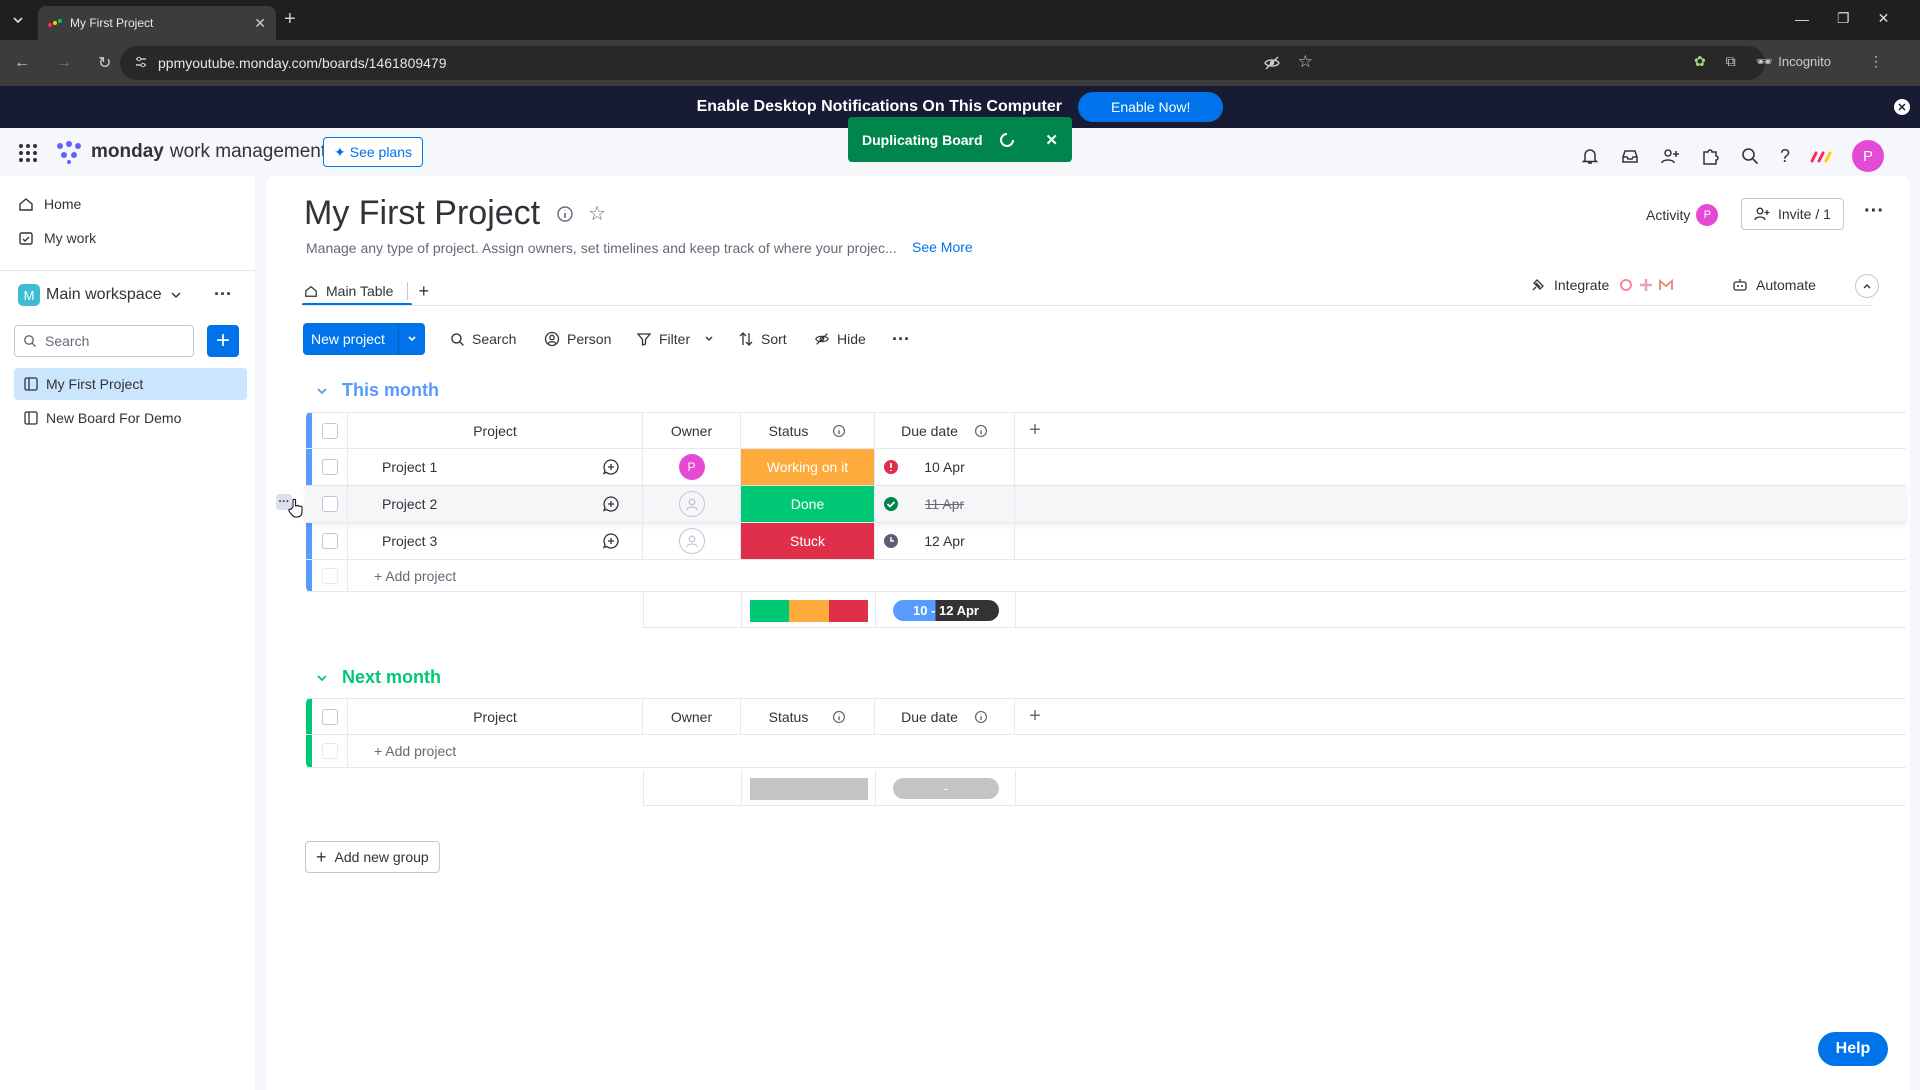 The image size is (1920, 1090). What do you see at coordinates (1793, 62) in the screenshot?
I see `incognito-indicator: 🕶 Incognito` at bounding box center [1793, 62].